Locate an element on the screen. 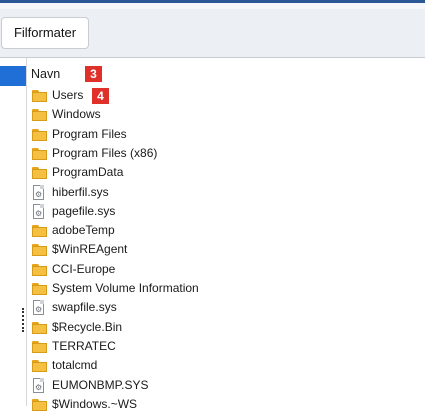 The width and height of the screenshot is (425, 414). file-name: swapfile.sys is located at coordinates (84, 307).